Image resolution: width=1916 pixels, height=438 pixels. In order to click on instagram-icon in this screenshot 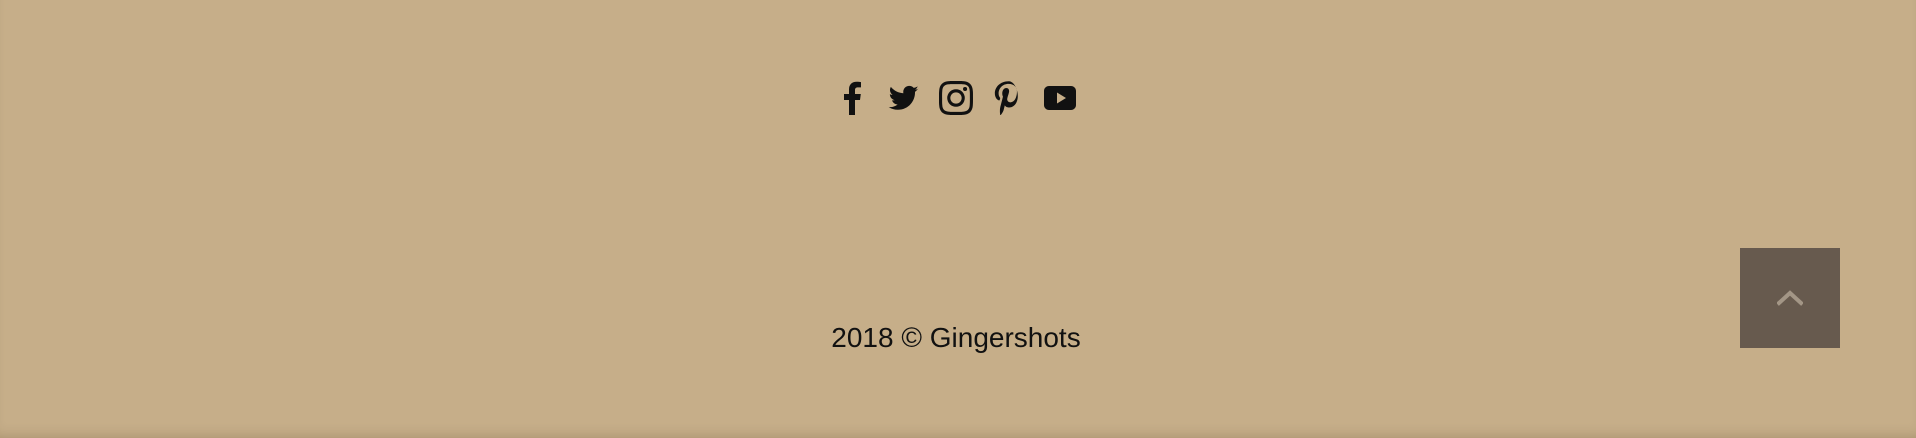, I will do `click(956, 98)`.